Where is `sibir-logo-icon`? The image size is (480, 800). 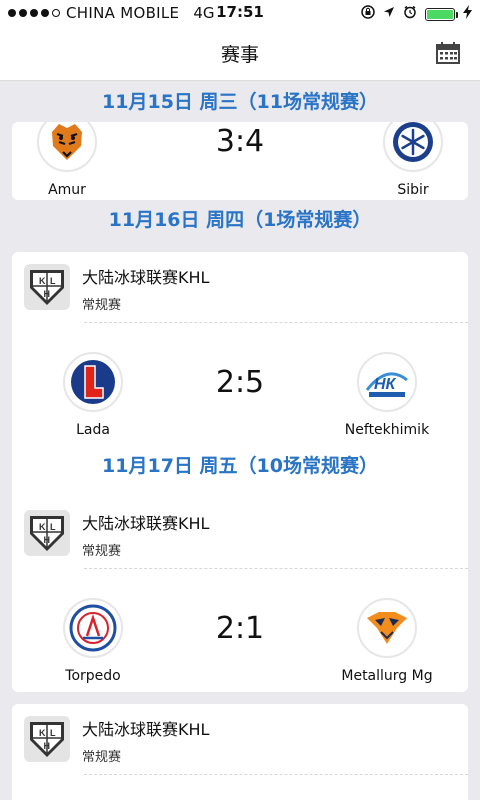 sibir-logo-icon is located at coordinates (413, 147).